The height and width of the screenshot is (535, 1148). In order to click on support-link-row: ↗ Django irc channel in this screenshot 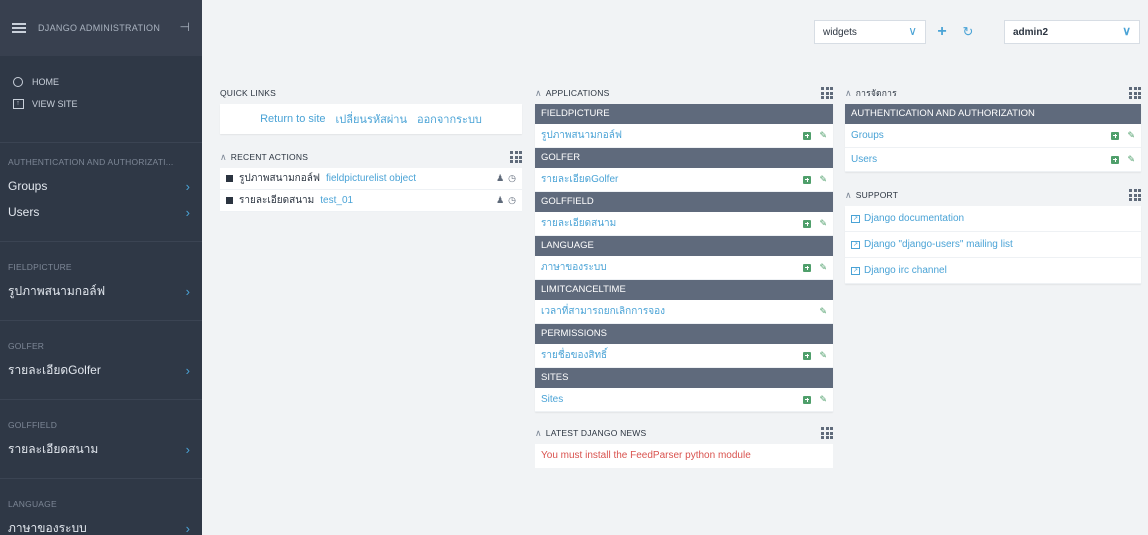, I will do `click(993, 271)`.